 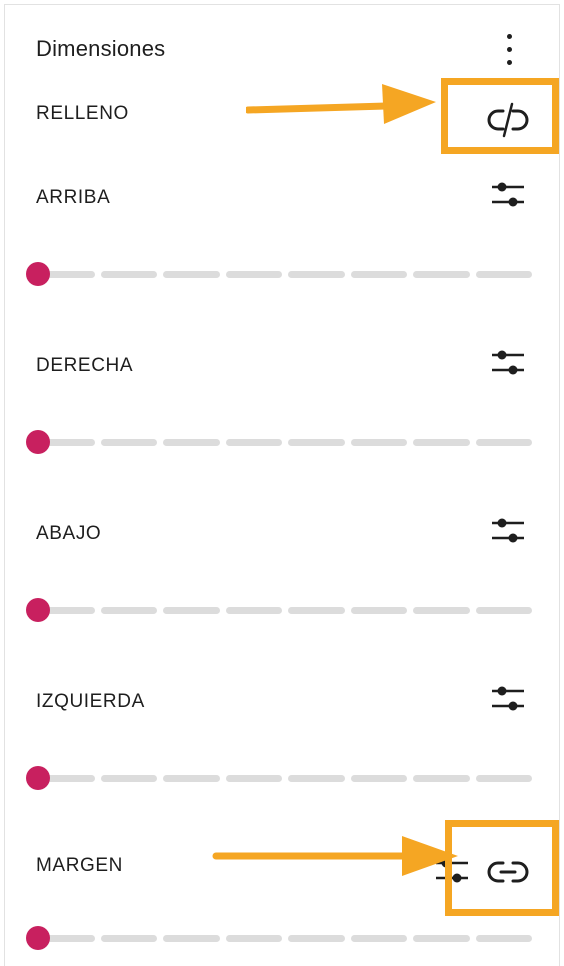 I want to click on side-label-bottom: ABAJO, so click(x=69, y=533).